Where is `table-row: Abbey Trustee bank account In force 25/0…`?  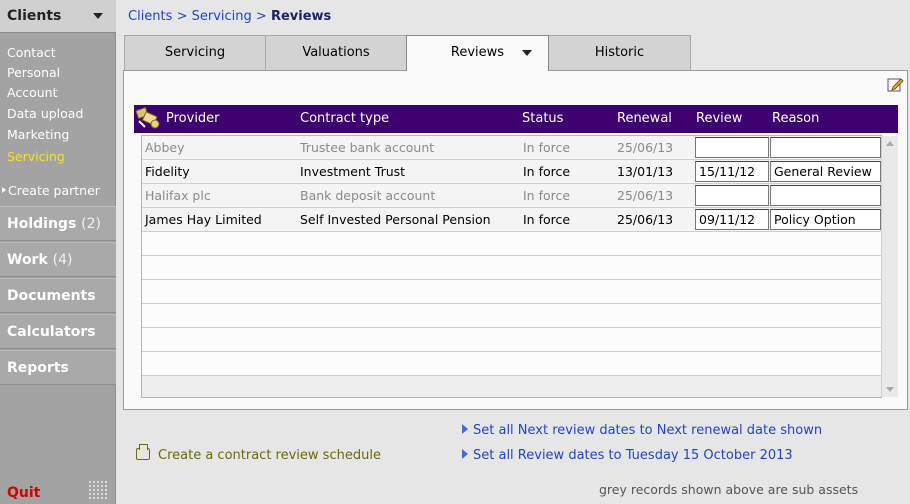 table-row: Abbey Trustee bank account In force 25/0… is located at coordinates (512, 148).